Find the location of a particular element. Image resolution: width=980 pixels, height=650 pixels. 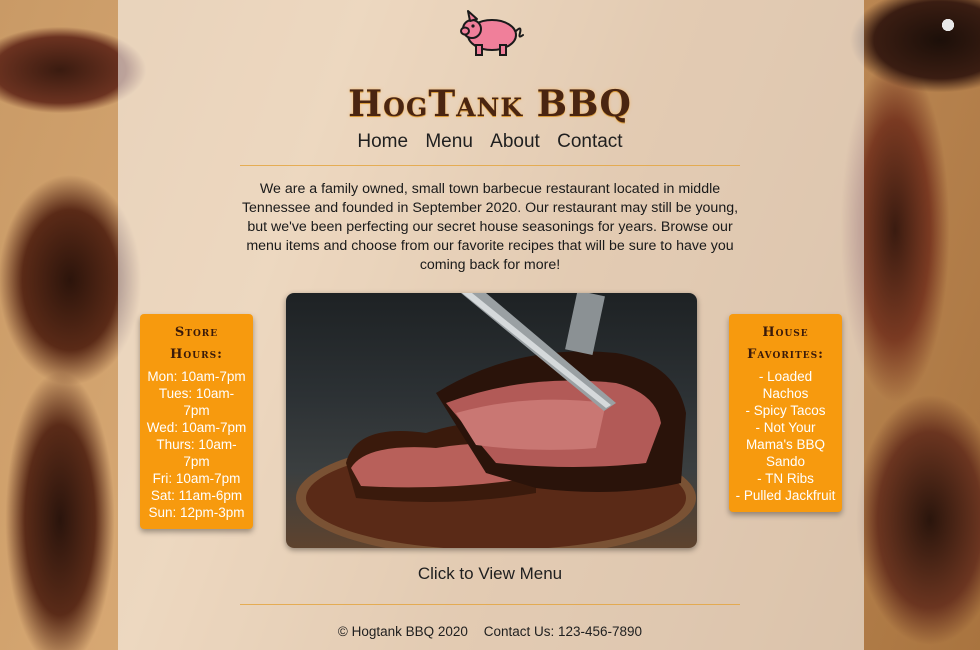

favorite-item: - Not Your Mama's BBQ Sando is located at coordinates (785, 444).